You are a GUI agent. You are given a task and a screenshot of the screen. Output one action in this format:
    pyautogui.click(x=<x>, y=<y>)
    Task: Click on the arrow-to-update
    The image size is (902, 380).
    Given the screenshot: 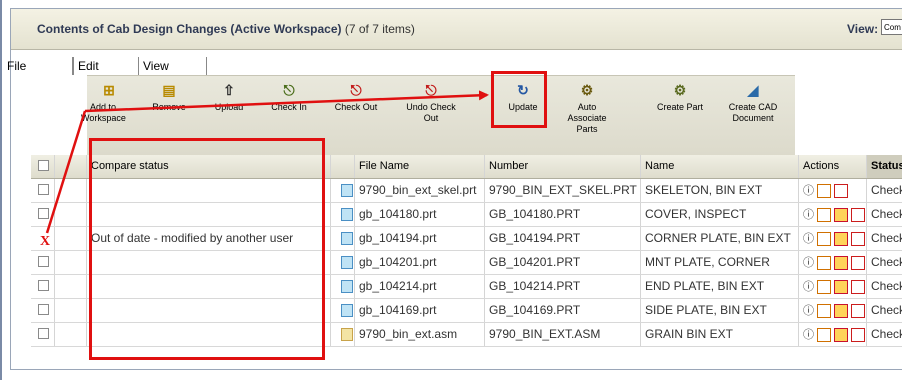 What is the action you would take?
    pyautogui.click(x=286, y=101)
    